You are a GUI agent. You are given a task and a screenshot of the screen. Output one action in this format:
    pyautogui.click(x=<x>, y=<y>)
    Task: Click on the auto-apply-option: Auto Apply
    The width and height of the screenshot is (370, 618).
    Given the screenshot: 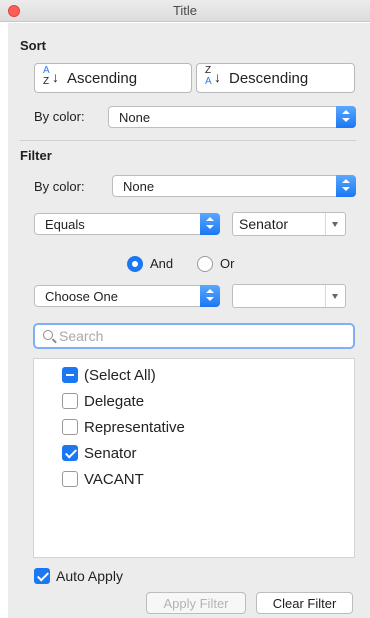 What is the action you would take?
    pyautogui.click(x=78, y=576)
    